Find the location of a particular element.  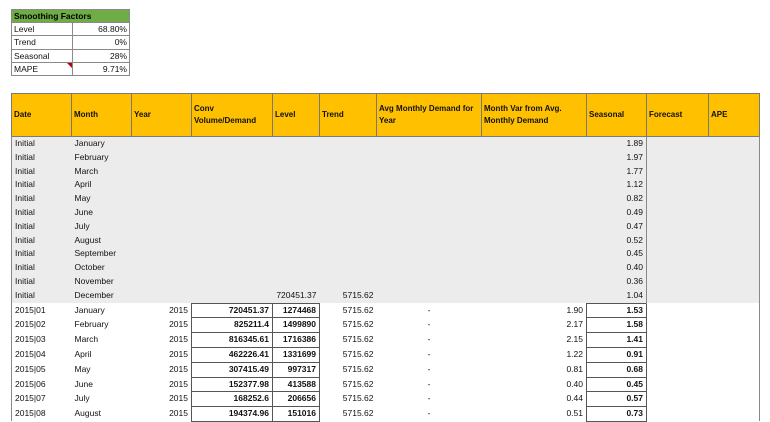

header-avg-monthly-demand: Avg Monthly Demand for Year is located at coordinates (429, 115).